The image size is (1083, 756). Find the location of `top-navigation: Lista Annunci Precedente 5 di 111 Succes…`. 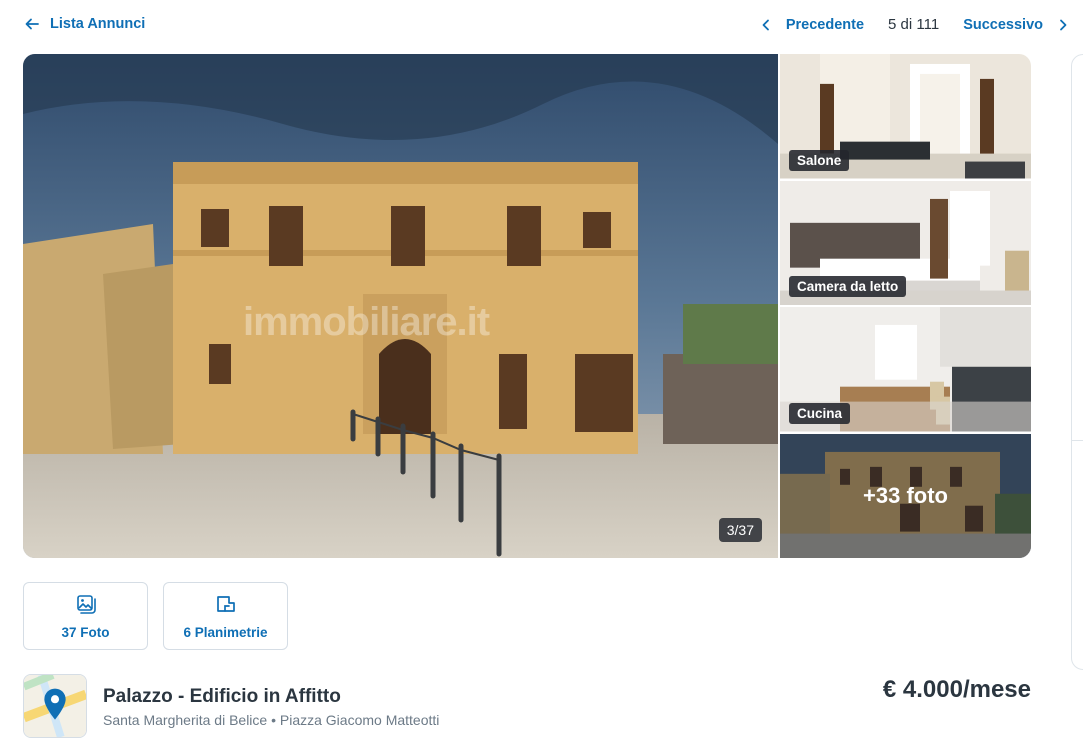

top-navigation: Lista Annunci Precedente 5 di 111 Succes… is located at coordinates (541, 27).